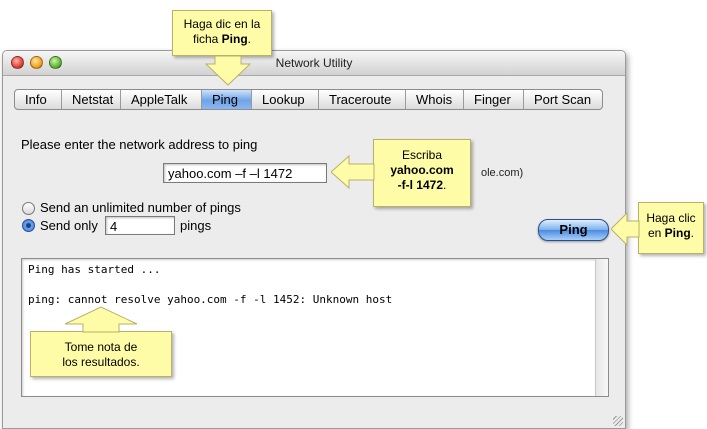  I want to click on output-scrollbar, so click(601, 327).